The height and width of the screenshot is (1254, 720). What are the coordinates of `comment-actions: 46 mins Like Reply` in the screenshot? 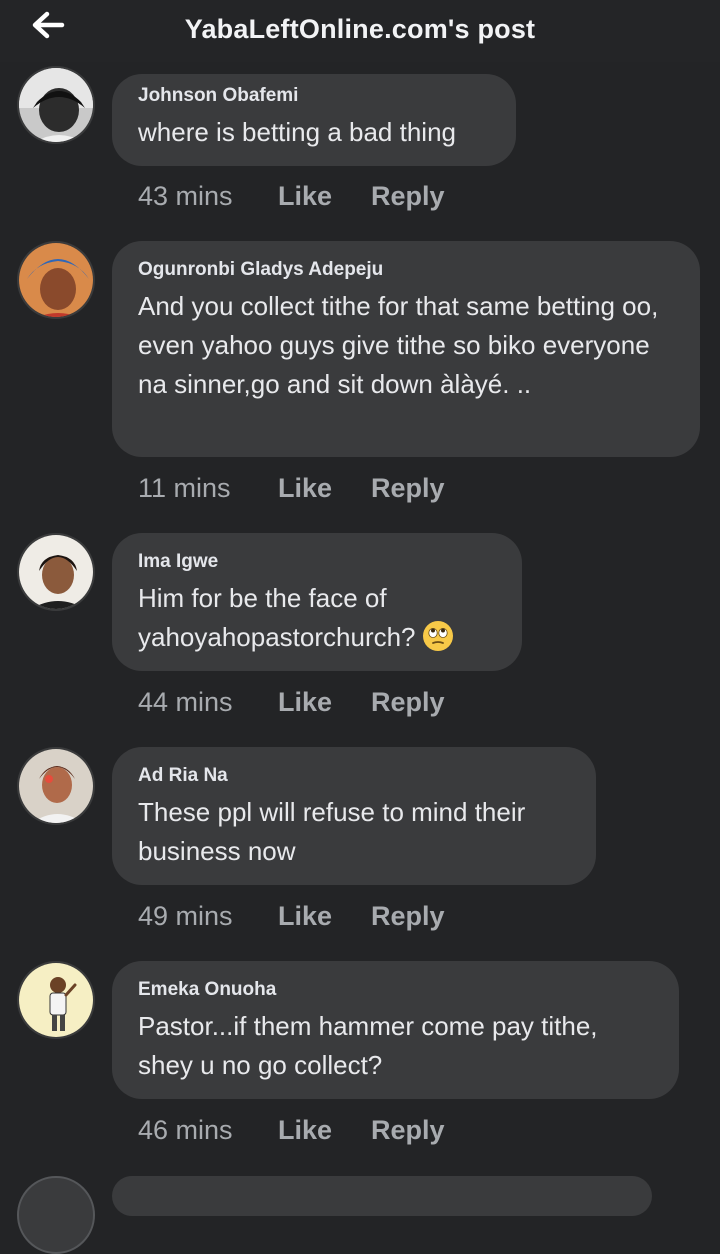 It's located at (291, 1130).